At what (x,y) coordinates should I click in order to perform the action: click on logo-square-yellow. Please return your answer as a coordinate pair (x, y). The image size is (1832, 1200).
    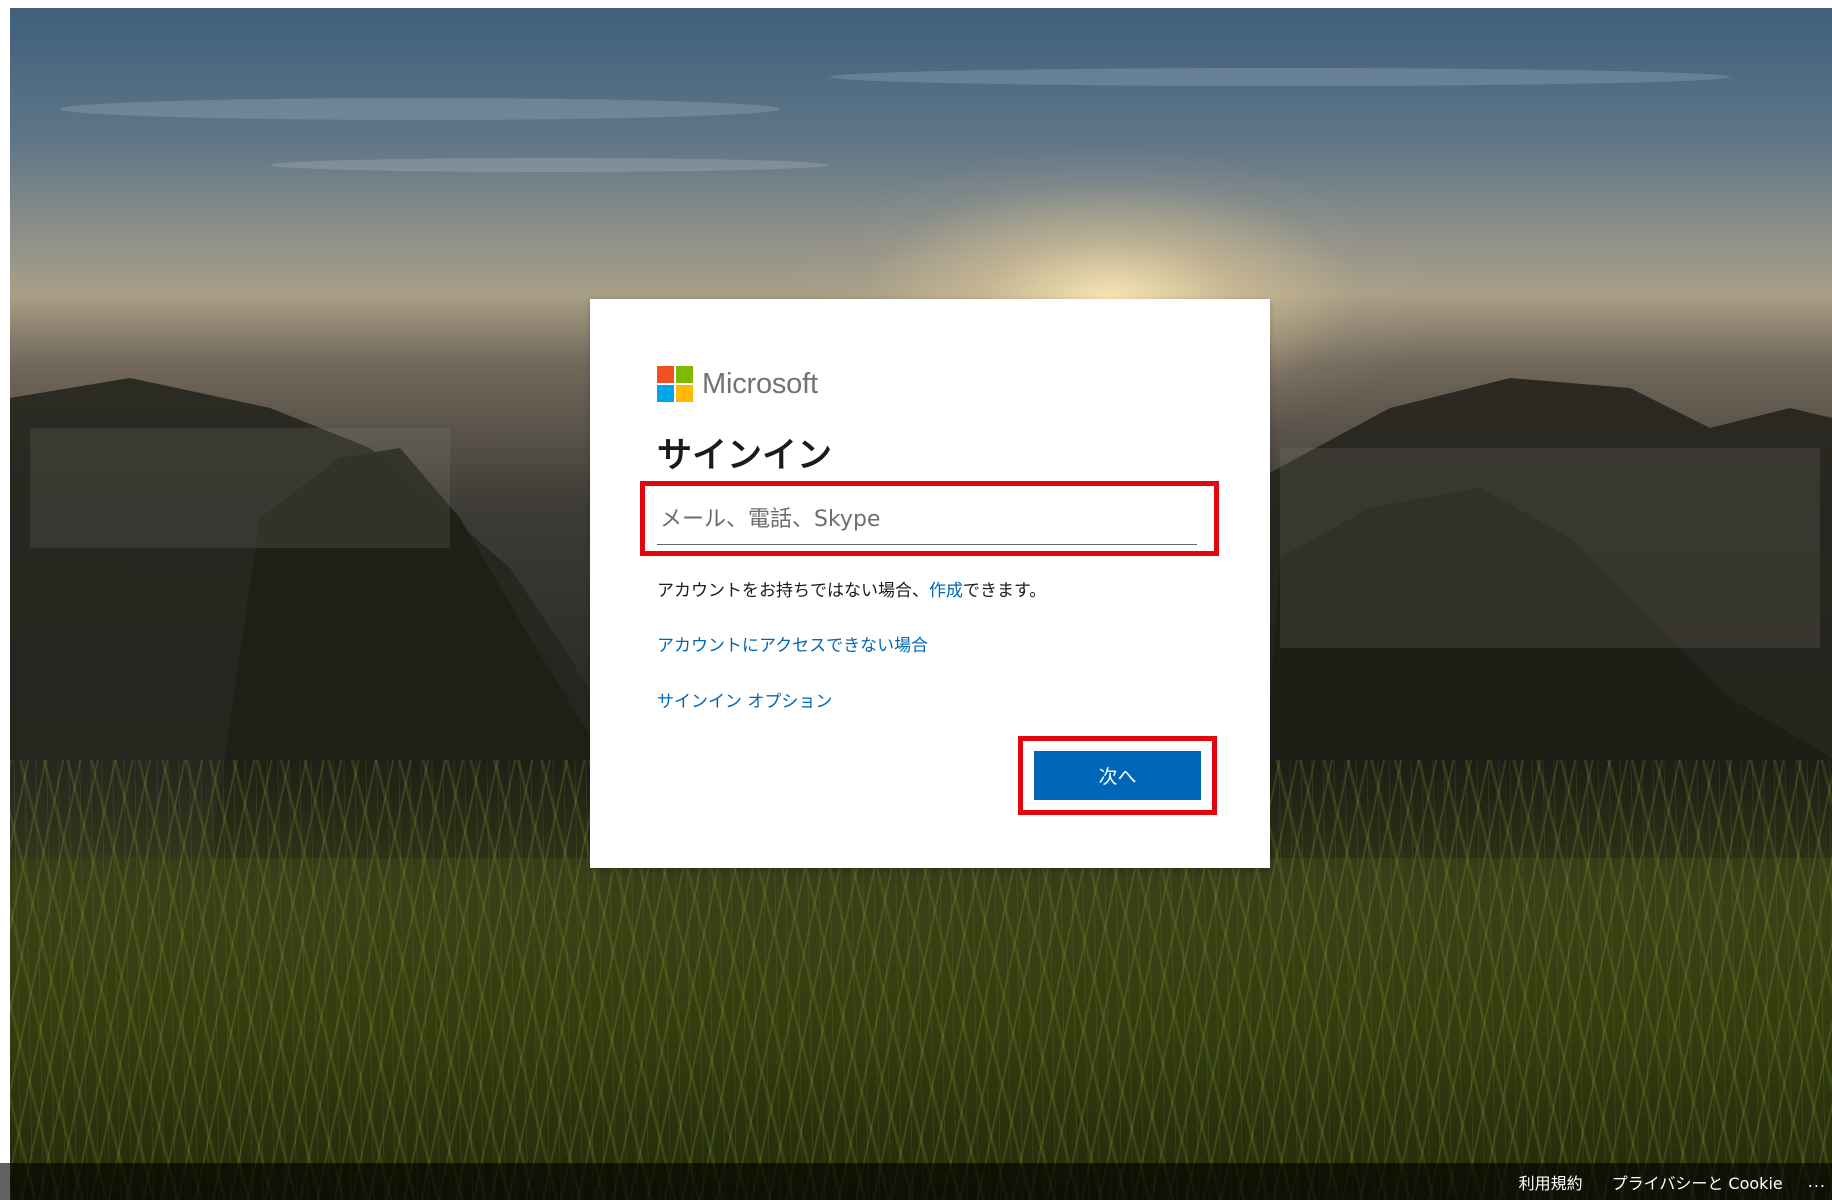
    Looking at the image, I should click on (684, 393).